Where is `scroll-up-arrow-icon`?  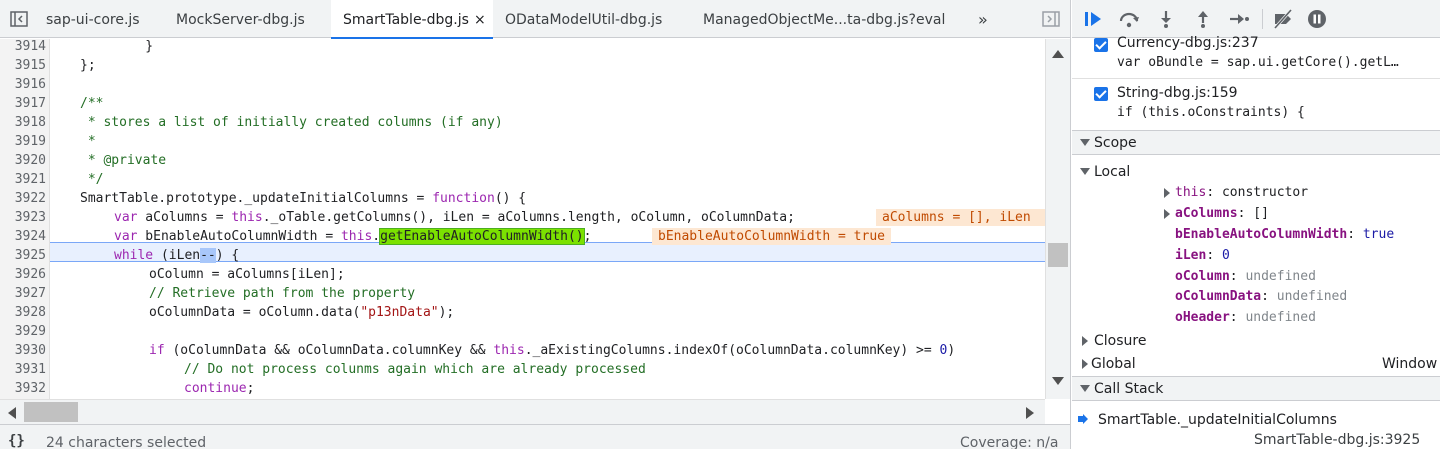 scroll-up-arrow-icon is located at coordinates (1058, 54).